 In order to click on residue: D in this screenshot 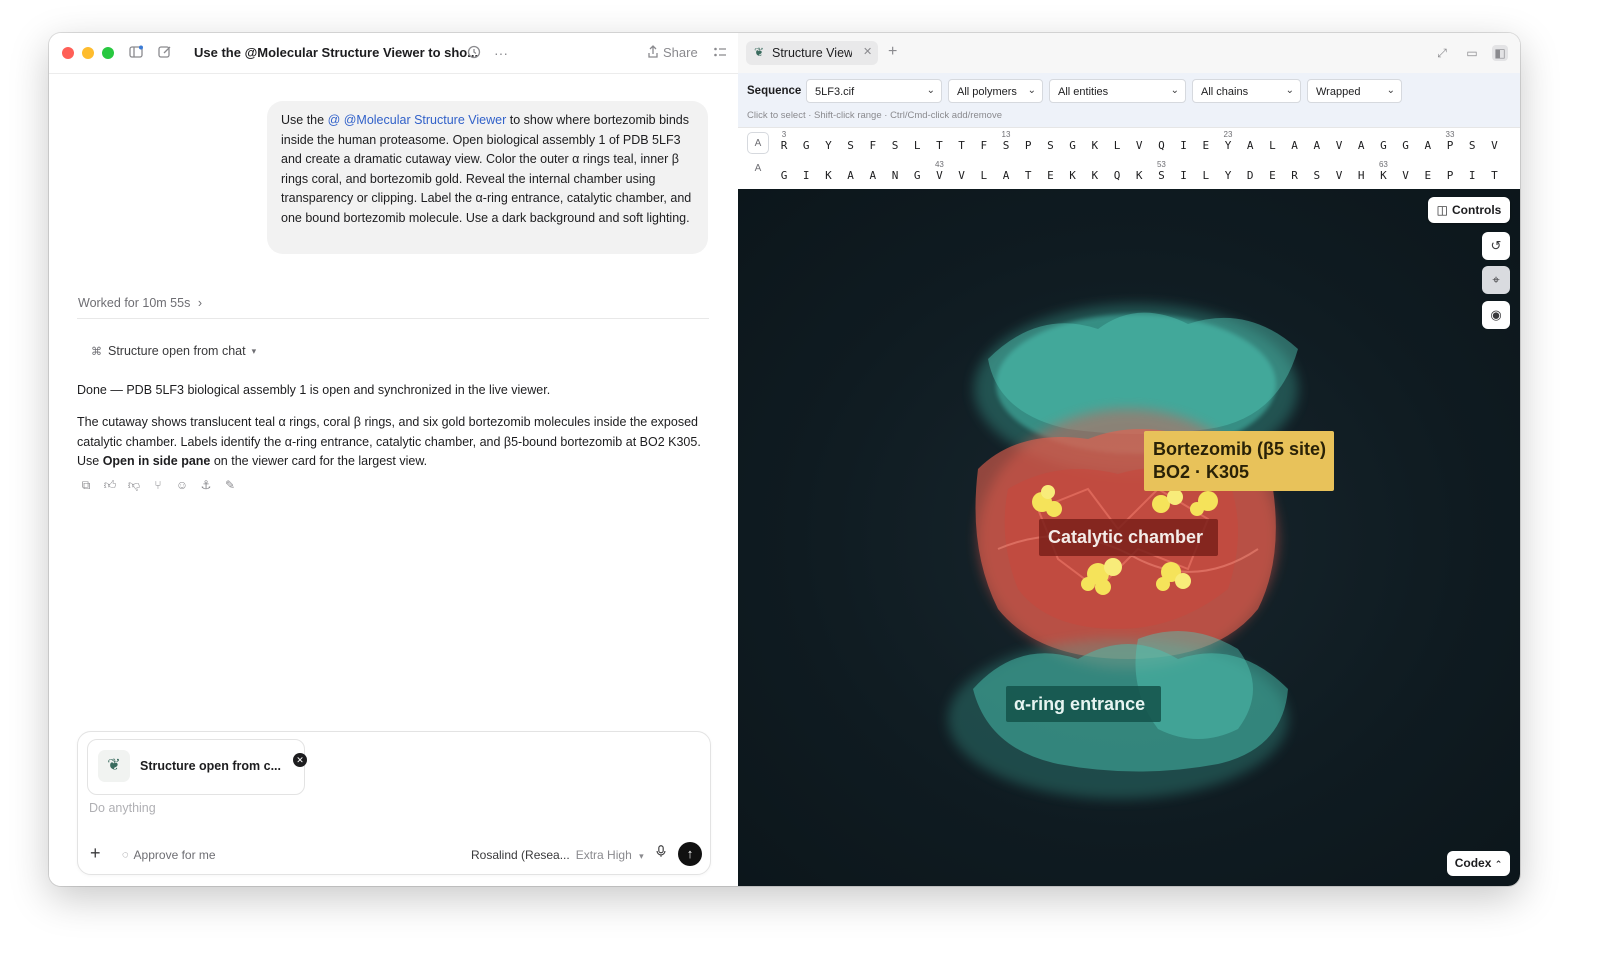, I will do `click(1250, 175)`.